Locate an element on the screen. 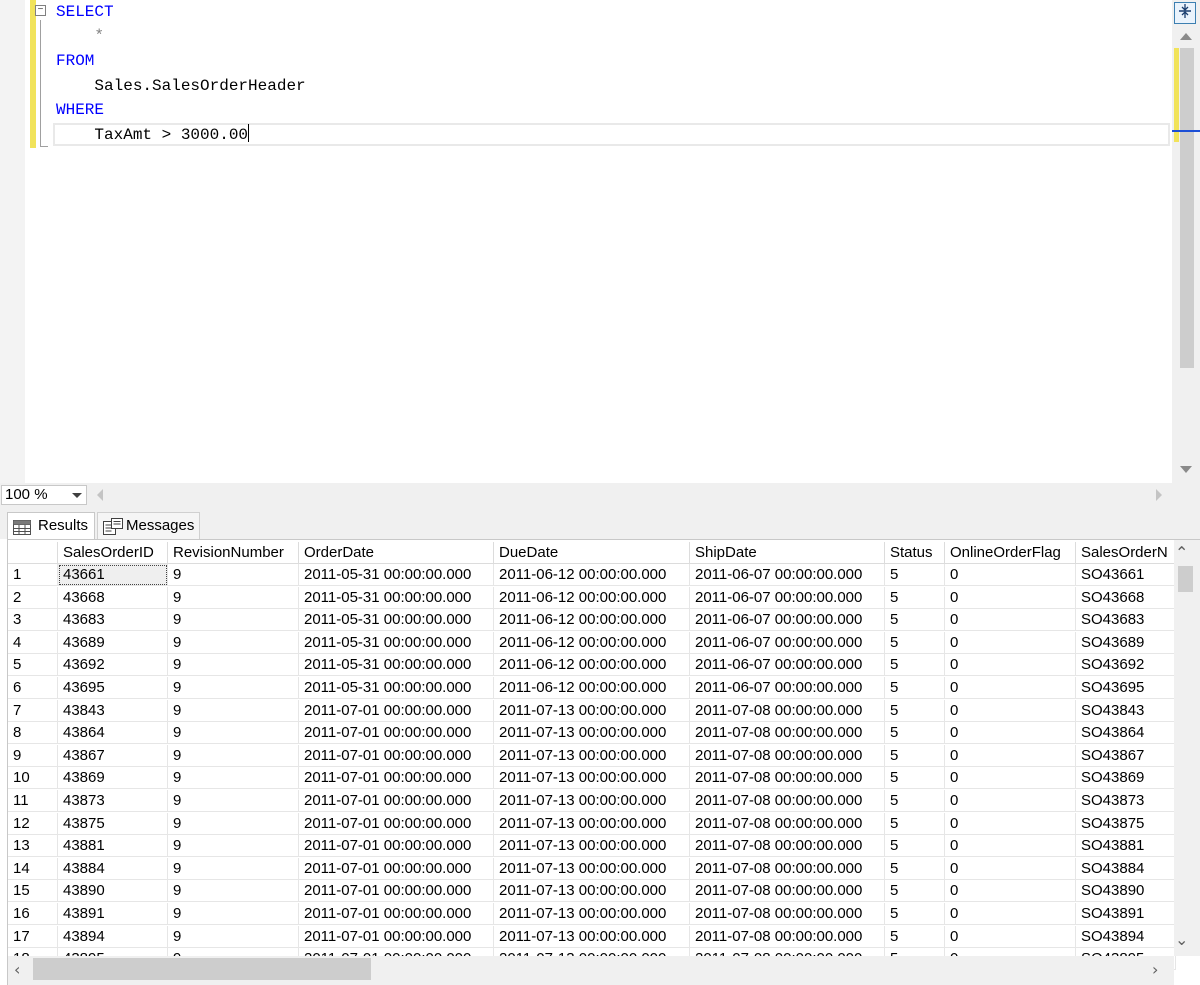  cell-salesorderid: 43873 is located at coordinates (113, 801).